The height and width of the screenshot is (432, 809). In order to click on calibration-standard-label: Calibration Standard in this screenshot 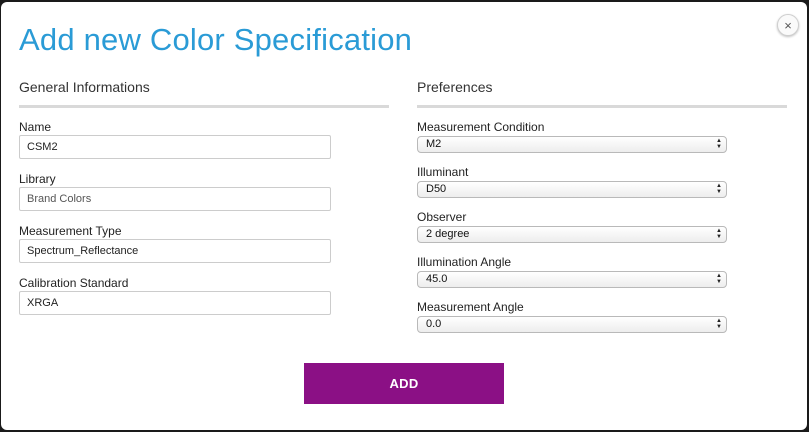, I will do `click(74, 283)`.